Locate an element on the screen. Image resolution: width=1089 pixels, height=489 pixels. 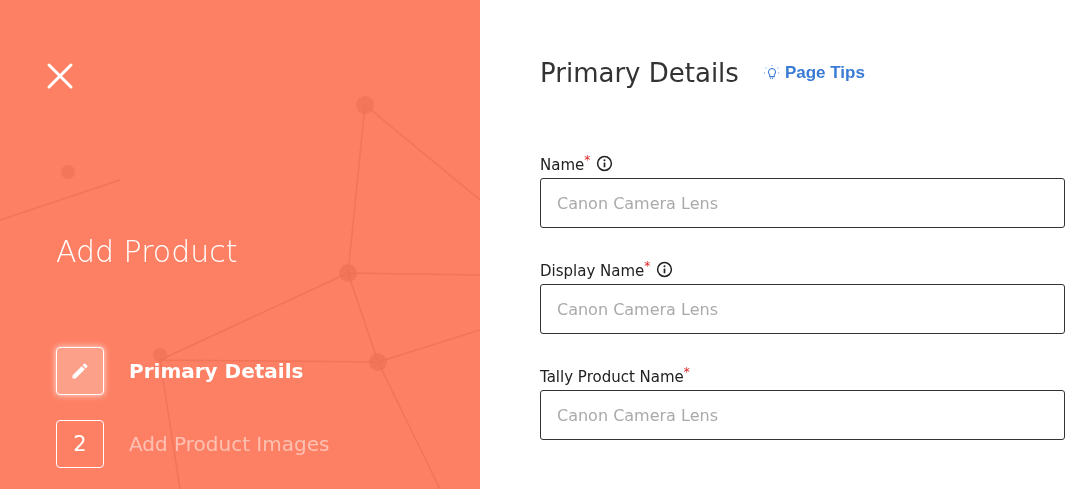
step-label: Add Product Images is located at coordinates (229, 444).